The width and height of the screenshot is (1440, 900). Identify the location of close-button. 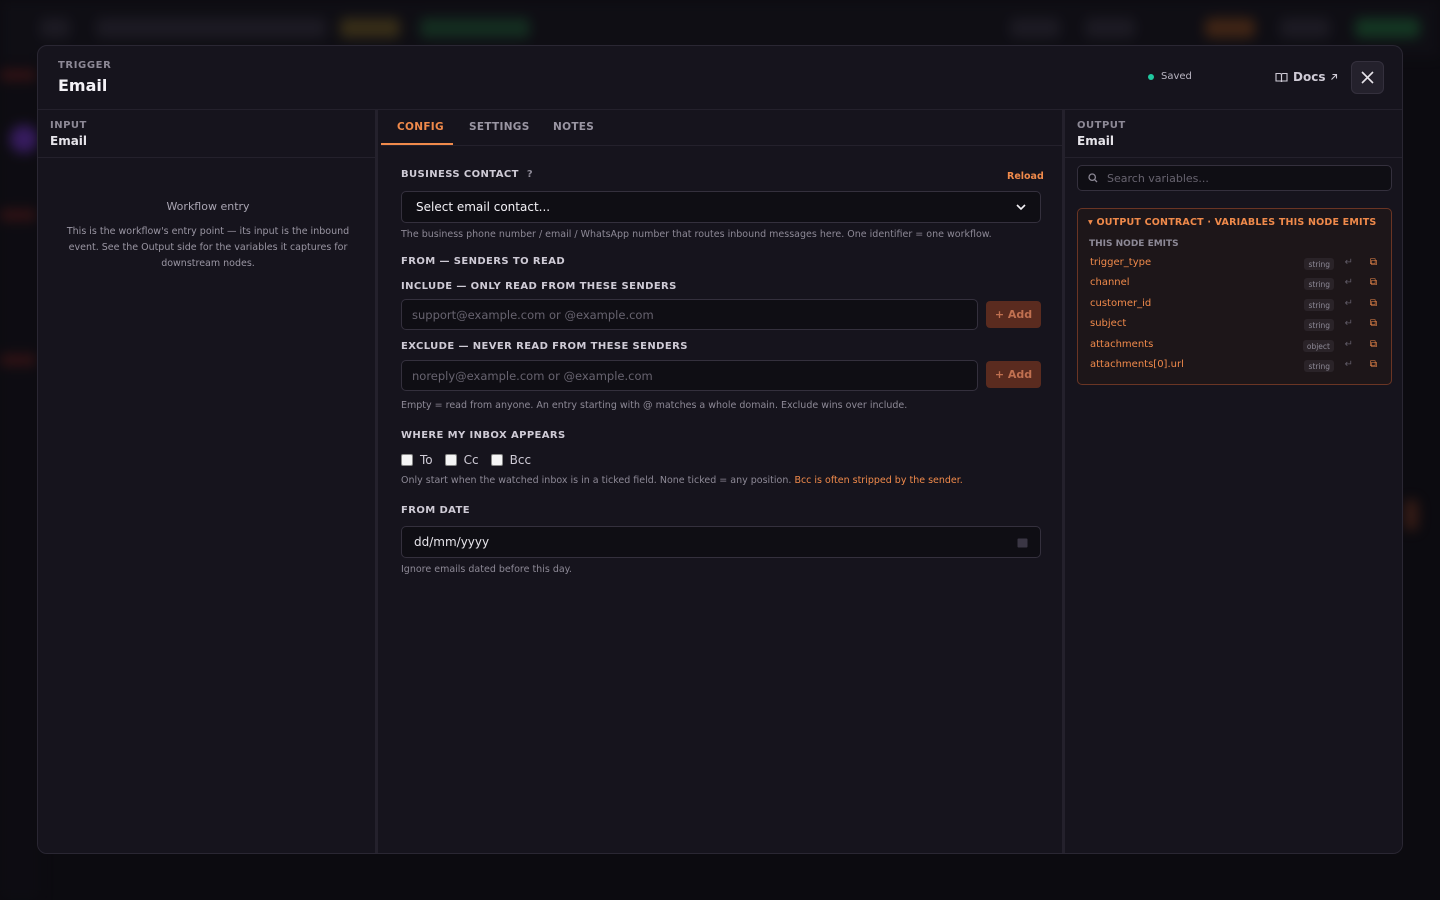
(1367, 77).